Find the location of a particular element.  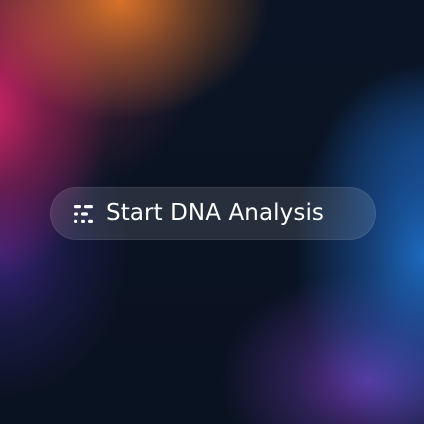

start-dna-analysis-button: Start DNA Analysis is located at coordinates (213, 213).